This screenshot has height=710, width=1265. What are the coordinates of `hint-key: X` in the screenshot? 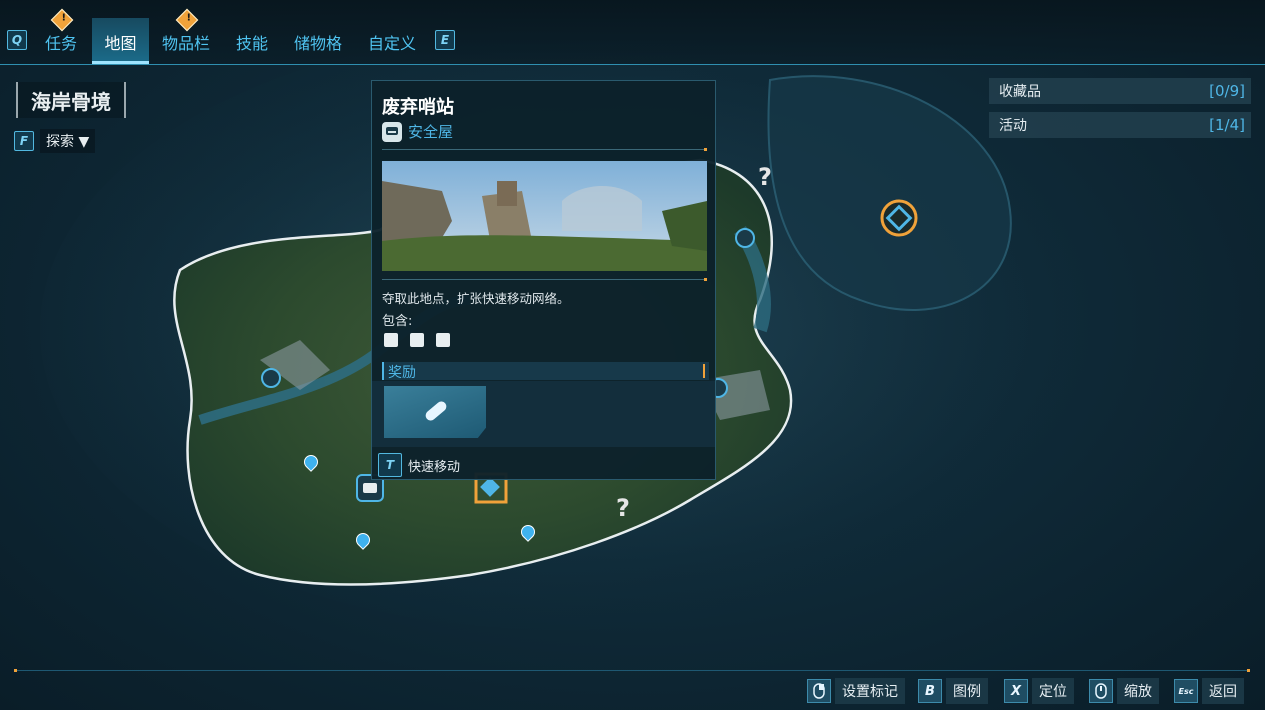 It's located at (1016, 691).